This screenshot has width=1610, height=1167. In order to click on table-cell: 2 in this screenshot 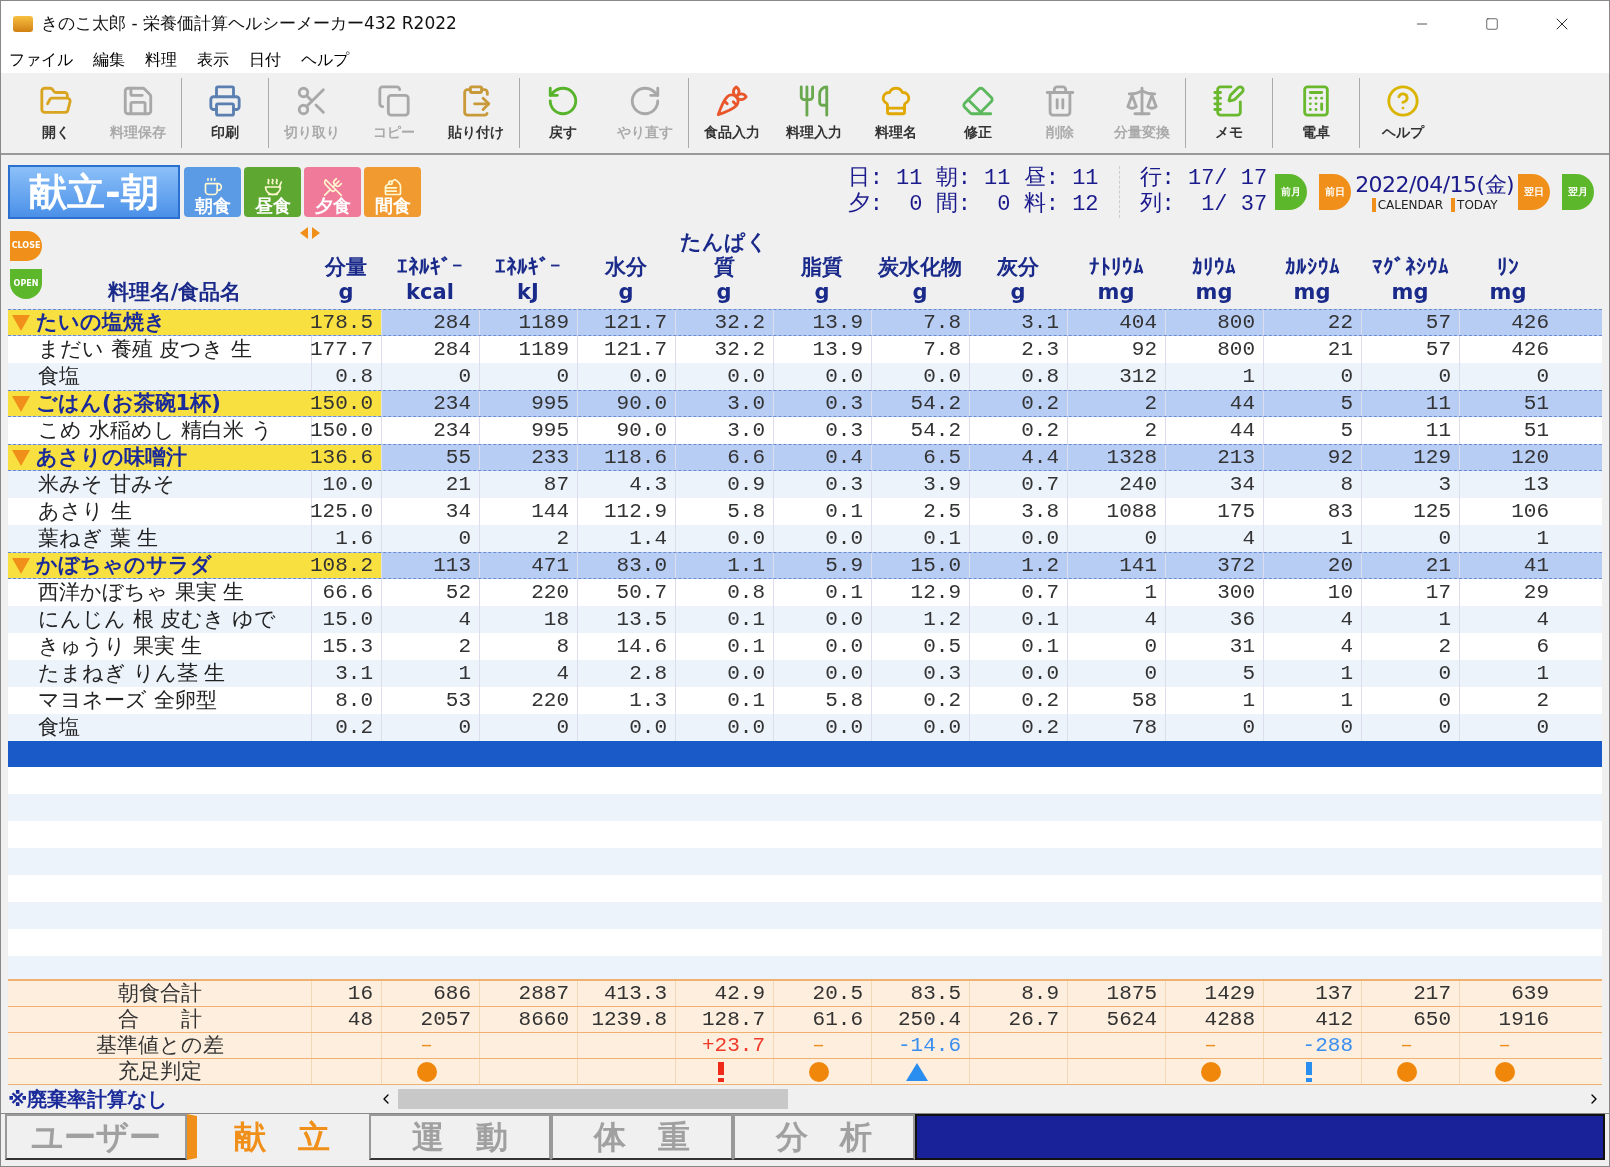, I will do `click(1116, 403)`.